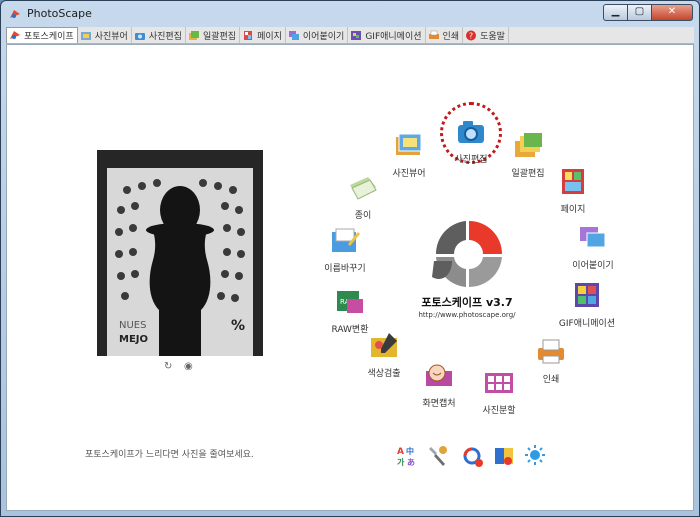 The height and width of the screenshot is (517, 700). I want to click on menu-item-label: 사진뷰어, so click(409, 174).